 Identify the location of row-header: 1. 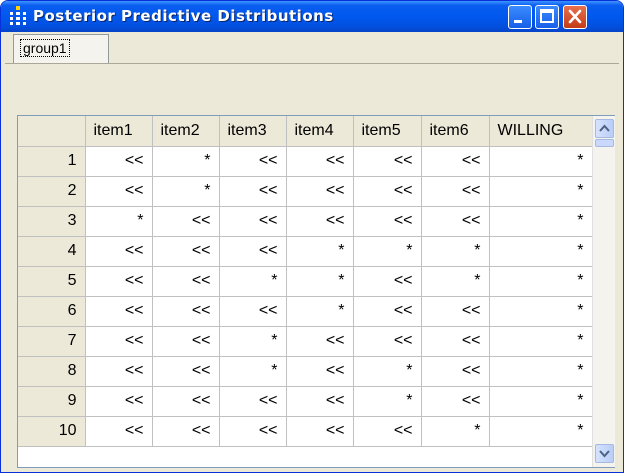
(52, 161).